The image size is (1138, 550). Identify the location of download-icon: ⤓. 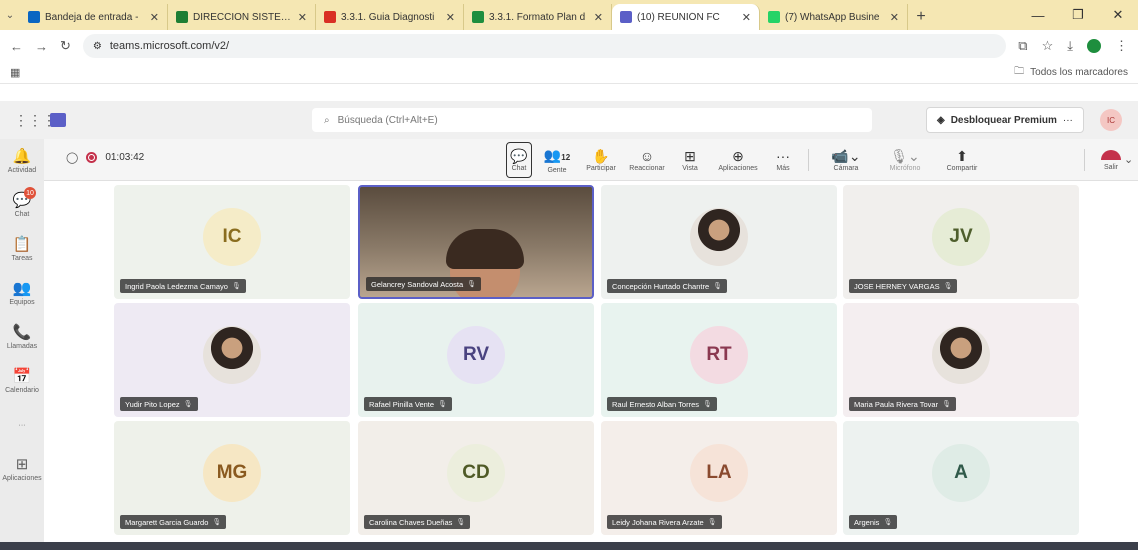
(1070, 46).